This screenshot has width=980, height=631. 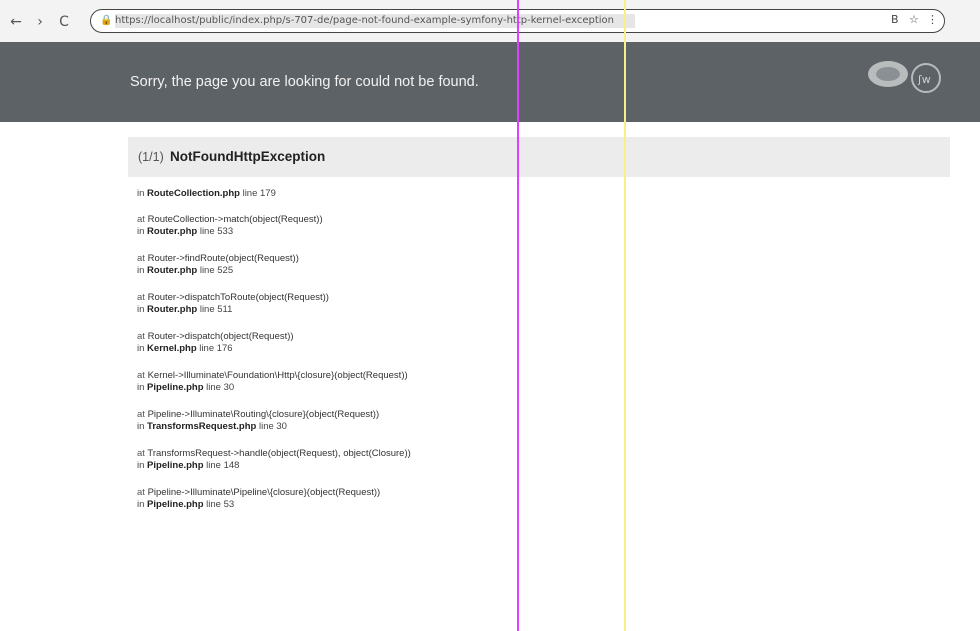 What do you see at coordinates (185, 348) in the screenshot?
I see `trace-location: in Kernel.php line 176` at bounding box center [185, 348].